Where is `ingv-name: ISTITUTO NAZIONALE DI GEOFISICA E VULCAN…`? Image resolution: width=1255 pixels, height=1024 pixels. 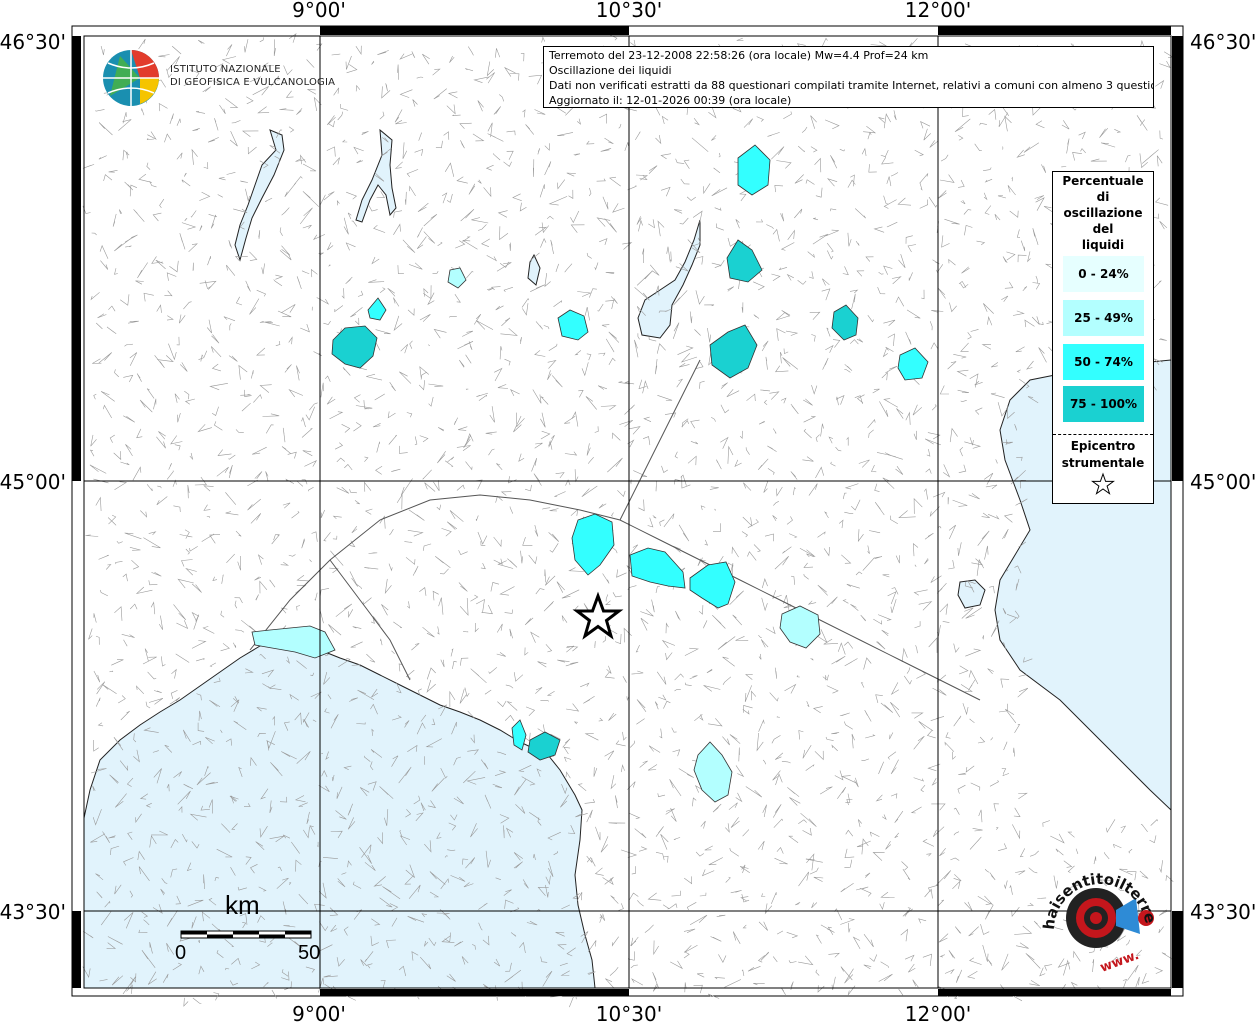
ingv-name: ISTITUTO NAZIONALE DI GEOFISICA E VULCAN… is located at coordinates (252, 76).